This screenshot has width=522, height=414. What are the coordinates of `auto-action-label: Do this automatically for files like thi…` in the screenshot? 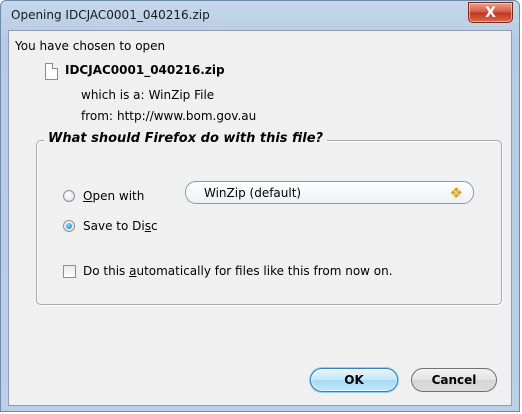 It's located at (238, 271).